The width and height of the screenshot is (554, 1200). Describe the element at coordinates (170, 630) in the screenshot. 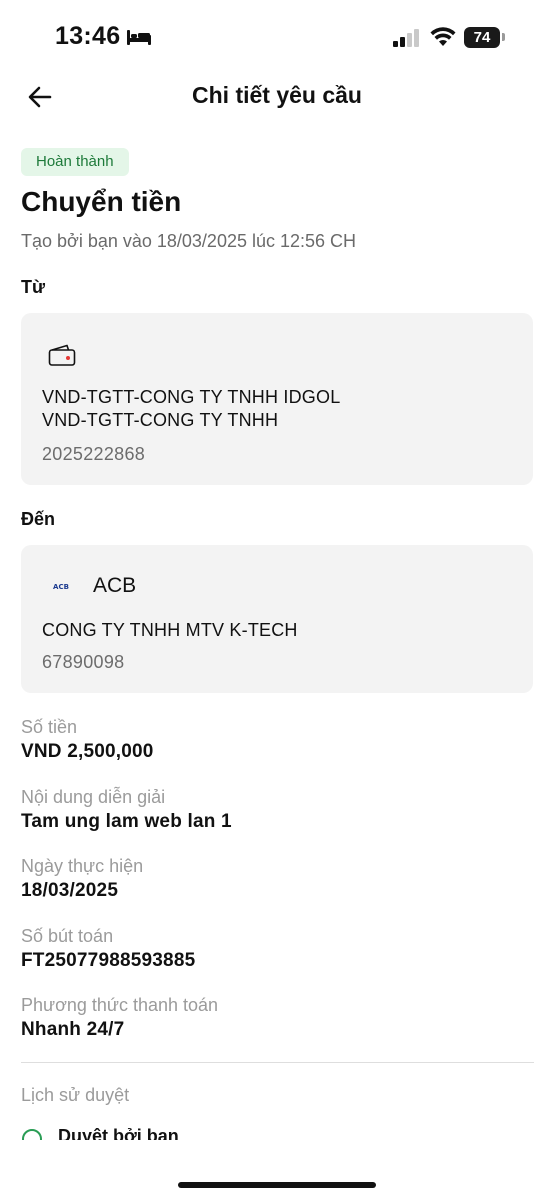

I see `beneficiary-name: CONG TY TNHH MTV K-TECH` at that location.